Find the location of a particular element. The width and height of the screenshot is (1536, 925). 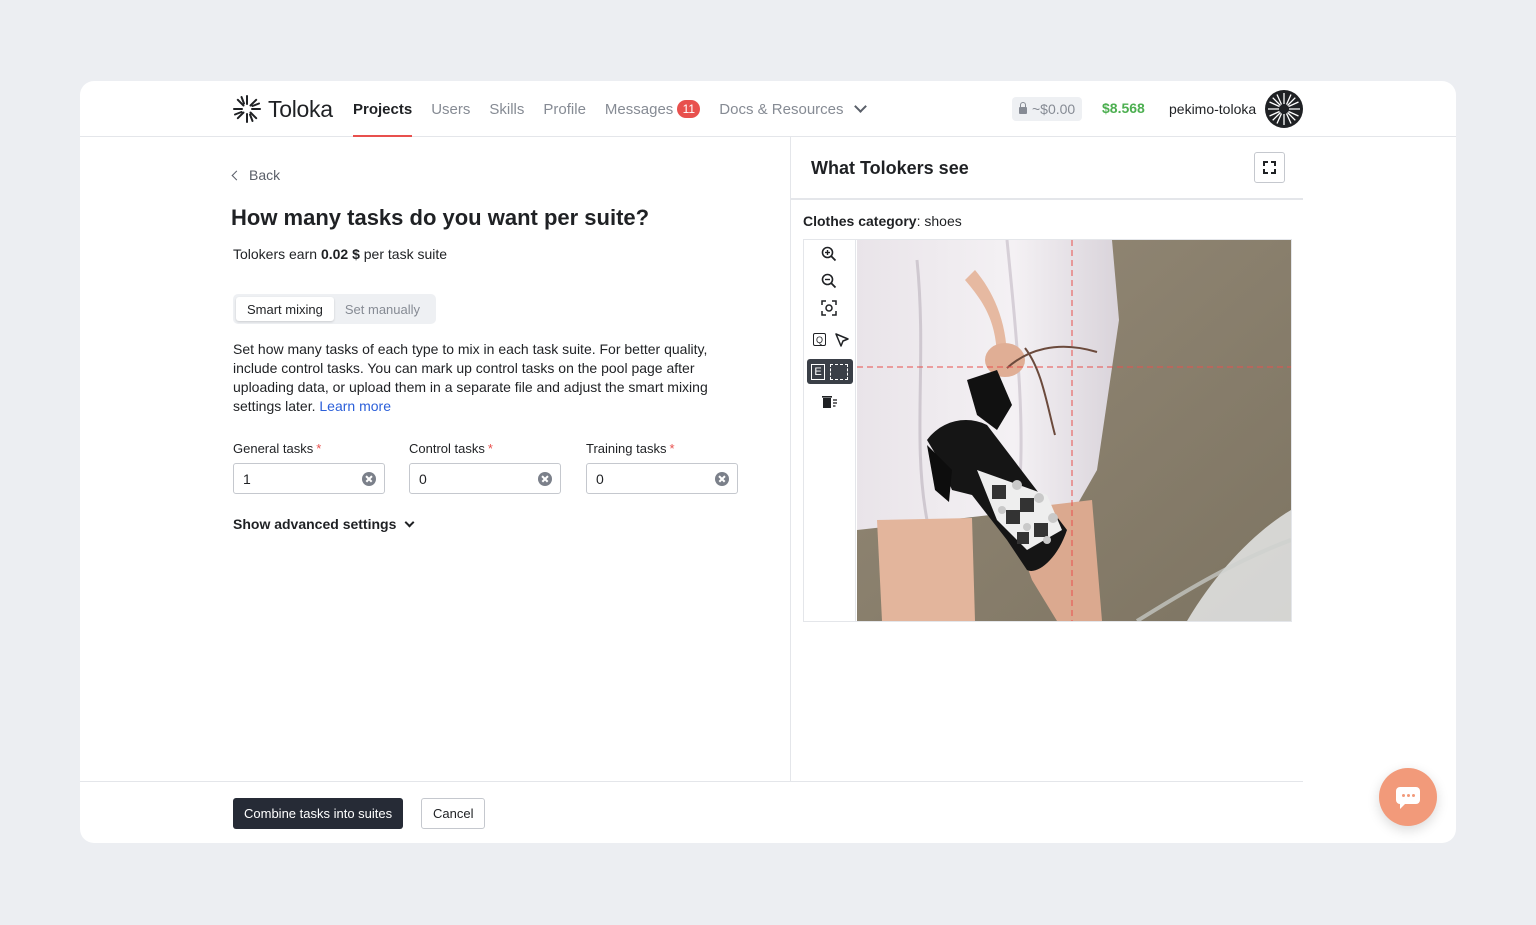

training-tasks-field: Training tasks * 0 is located at coordinates (662, 467).